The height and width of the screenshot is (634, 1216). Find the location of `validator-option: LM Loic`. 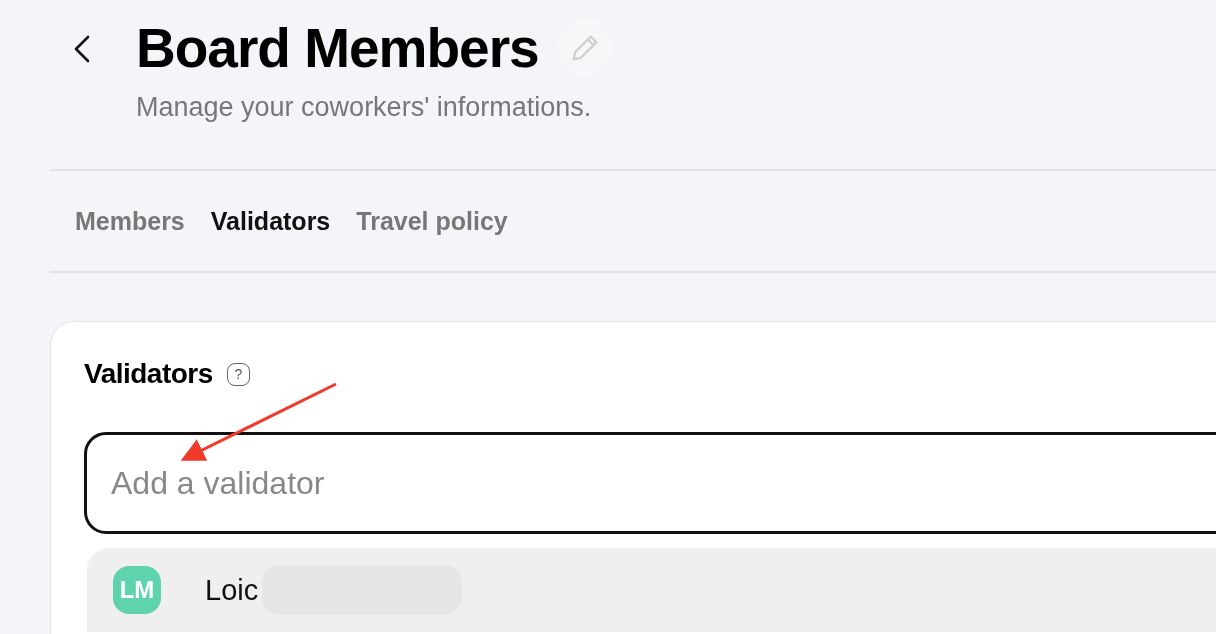

validator-option: LM Loic is located at coordinates (651, 590).